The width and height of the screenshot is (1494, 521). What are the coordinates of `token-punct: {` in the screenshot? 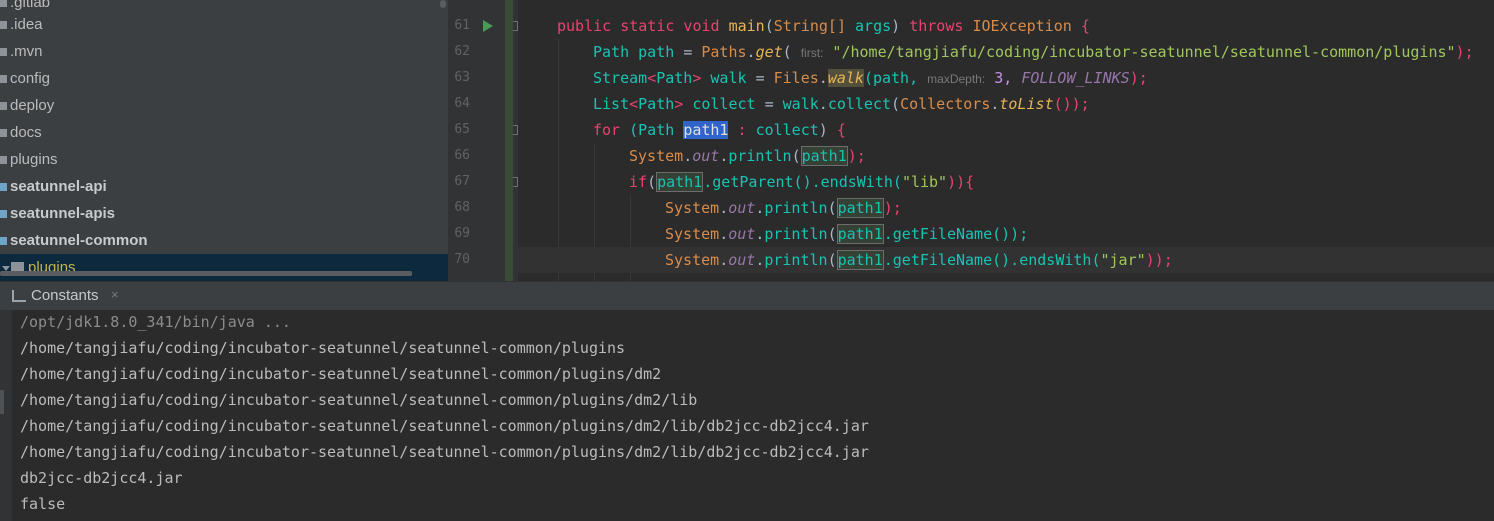 It's located at (841, 130).